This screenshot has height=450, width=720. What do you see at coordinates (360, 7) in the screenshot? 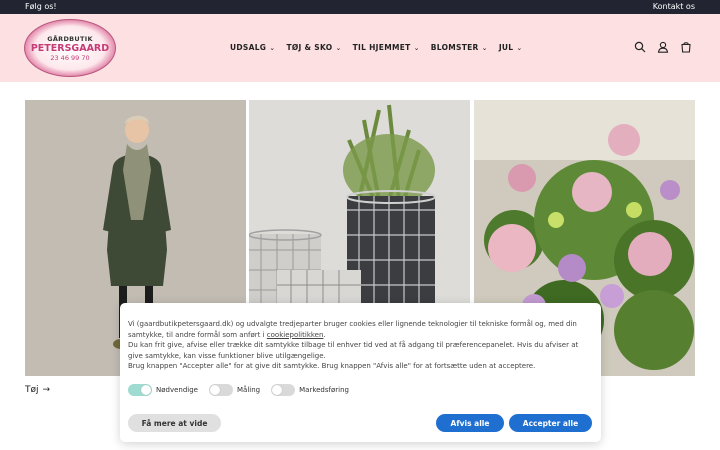
I see `announcement-bar: Følg os! Kontakt os` at bounding box center [360, 7].